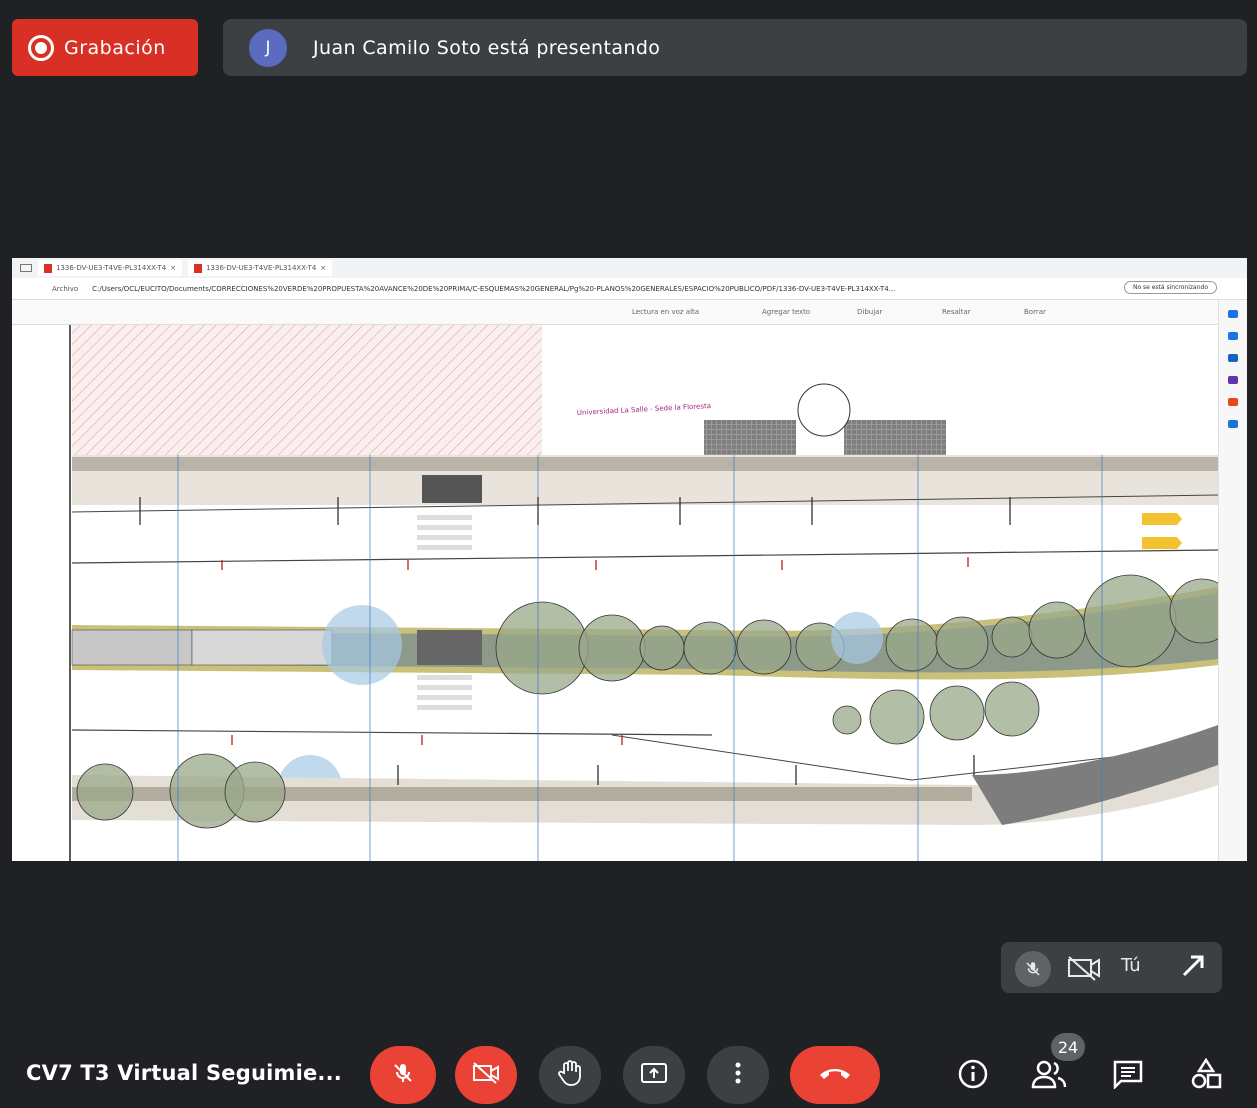 The height and width of the screenshot is (1108, 1257). Describe the element at coordinates (665, 312) in the screenshot. I see `read-aloud-button: Lectura en voz alta` at that location.